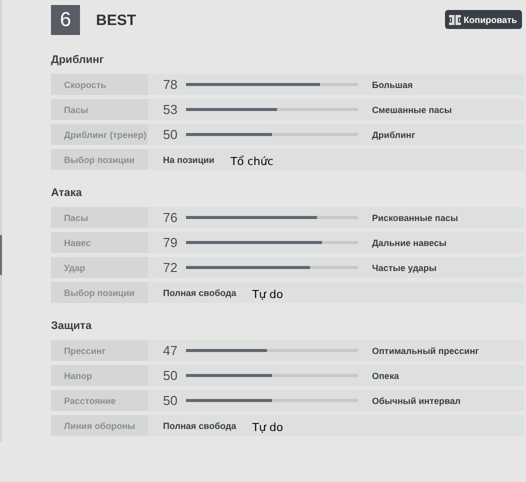  Describe the element at coordinates (117, 20) in the screenshot. I see `tactic-title: BEST` at that location.